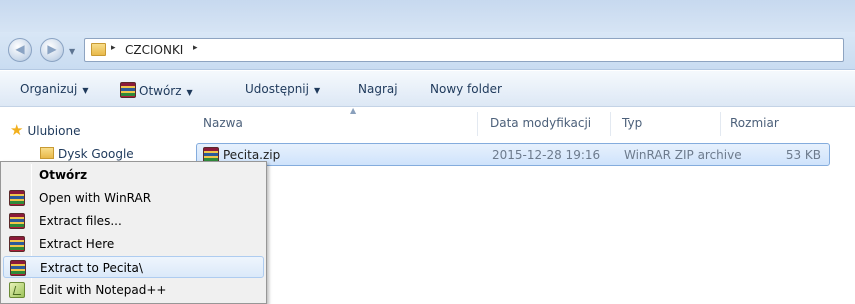  I want to click on menu-item-label: Otwórz, so click(63, 175).